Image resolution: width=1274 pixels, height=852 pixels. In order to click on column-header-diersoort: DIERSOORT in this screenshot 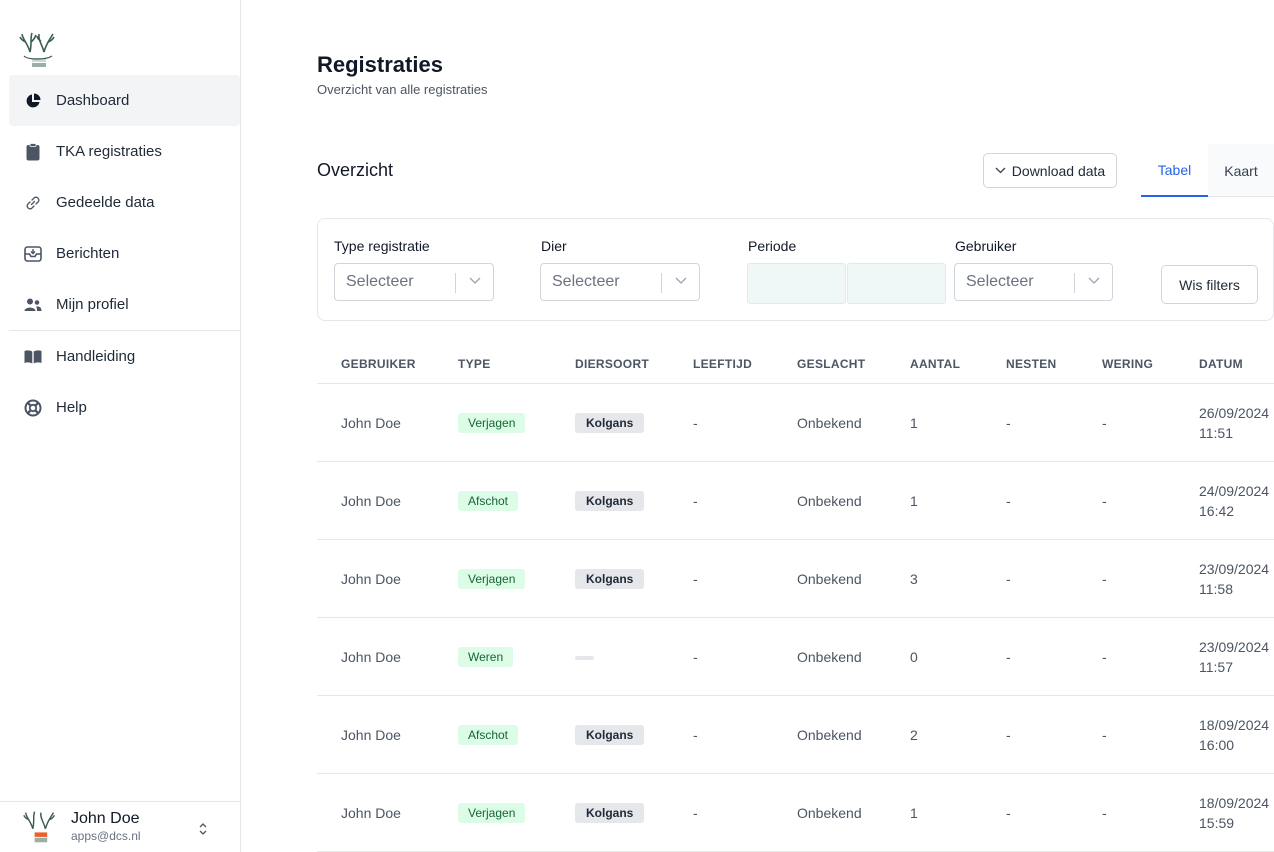, I will do `click(612, 364)`.